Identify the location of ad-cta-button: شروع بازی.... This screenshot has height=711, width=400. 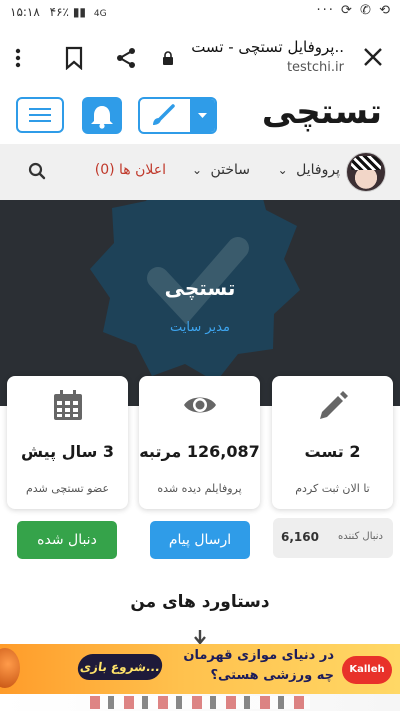
(120, 667).